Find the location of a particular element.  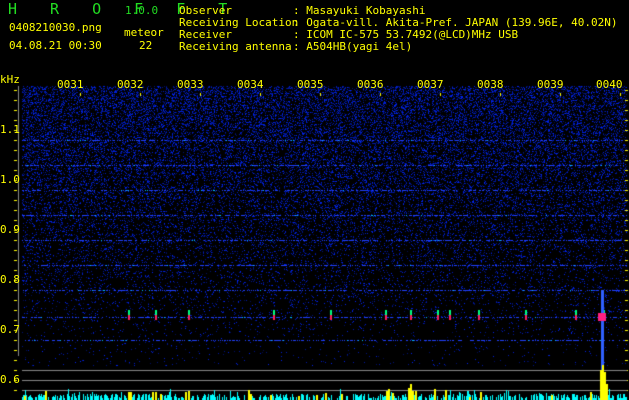

antenna-label: Receiving antenna is located at coordinates (235, 46).